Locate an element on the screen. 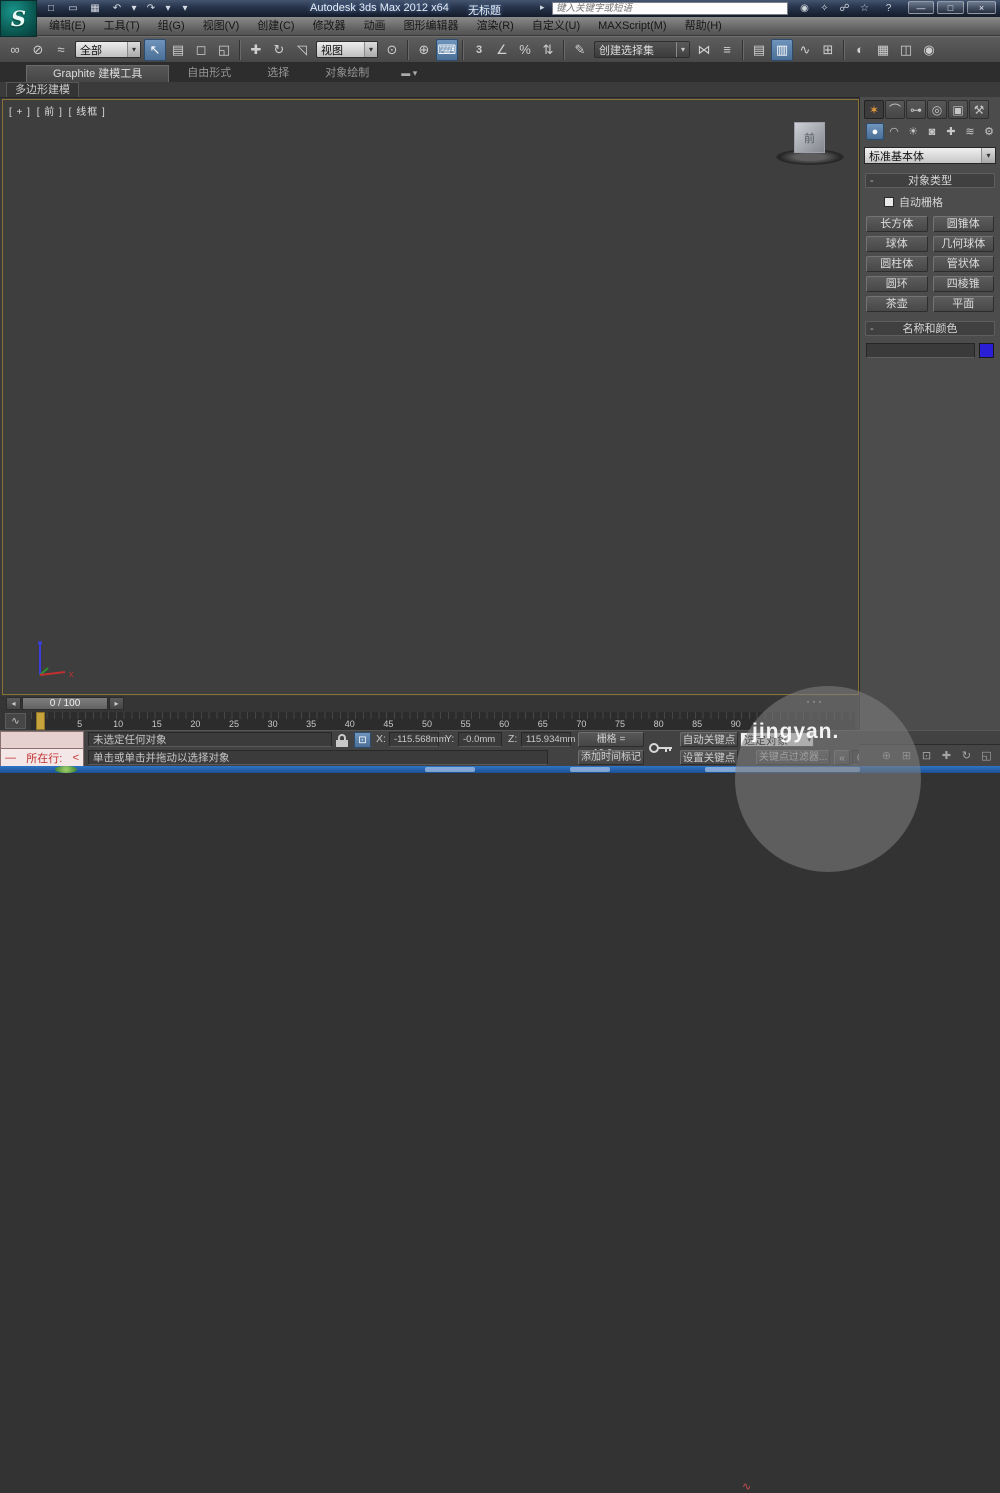  maximize-viewport-icon: ◱ is located at coordinates (986, 756).